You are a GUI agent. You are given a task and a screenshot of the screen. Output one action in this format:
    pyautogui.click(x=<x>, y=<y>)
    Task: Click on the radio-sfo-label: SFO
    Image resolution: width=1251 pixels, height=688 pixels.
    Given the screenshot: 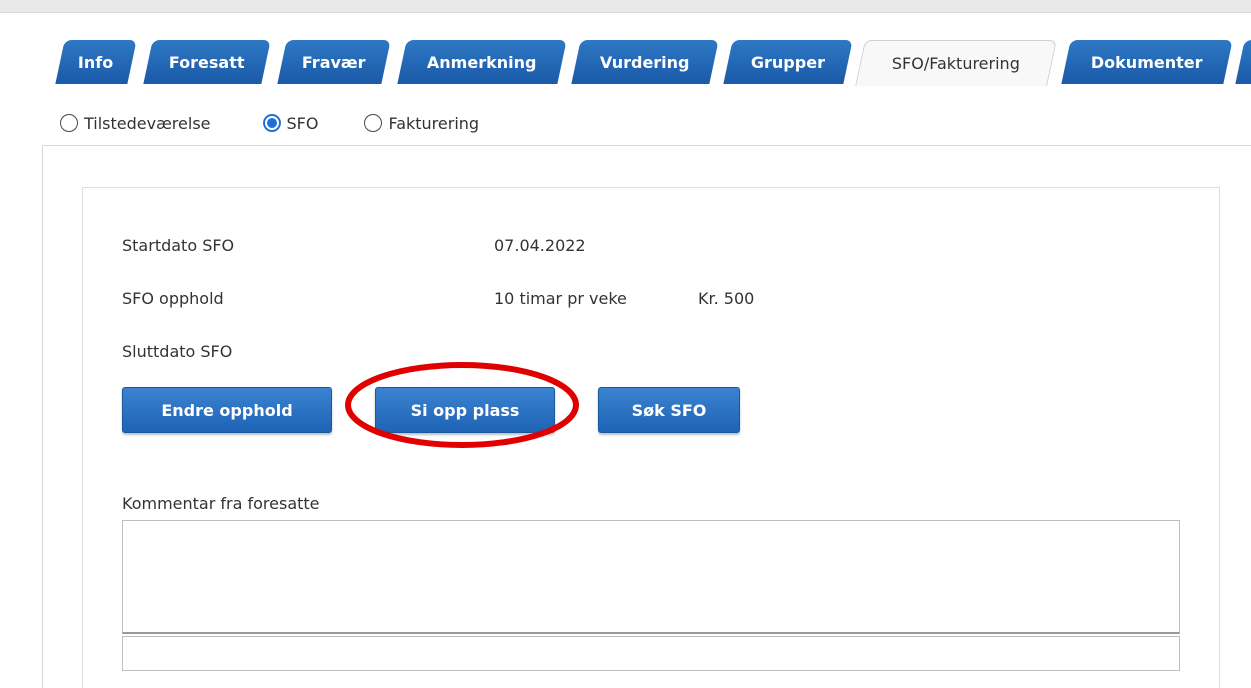 What is the action you would take?
    pyautogui.click(x=302, y=123)
    